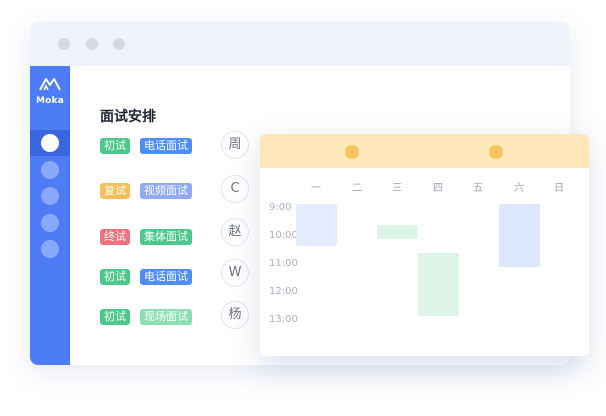 This screenshot has width=606, height=416. What do you see at coordinates (283, 319) in the screenshot?
I see `time-label: 13:00` at bounding box center [283, 319].